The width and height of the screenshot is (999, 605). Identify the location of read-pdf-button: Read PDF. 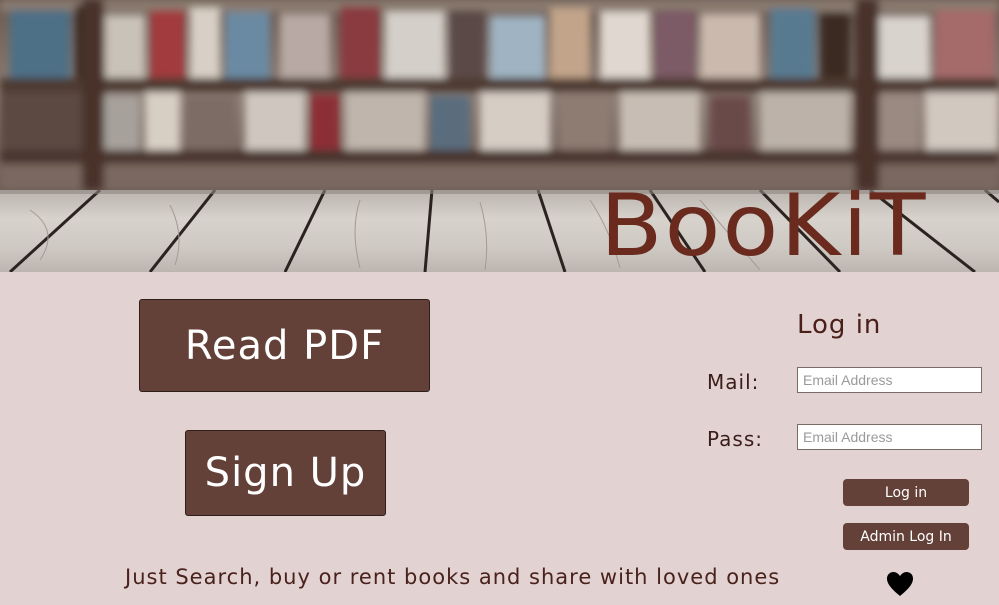
(284, 345).